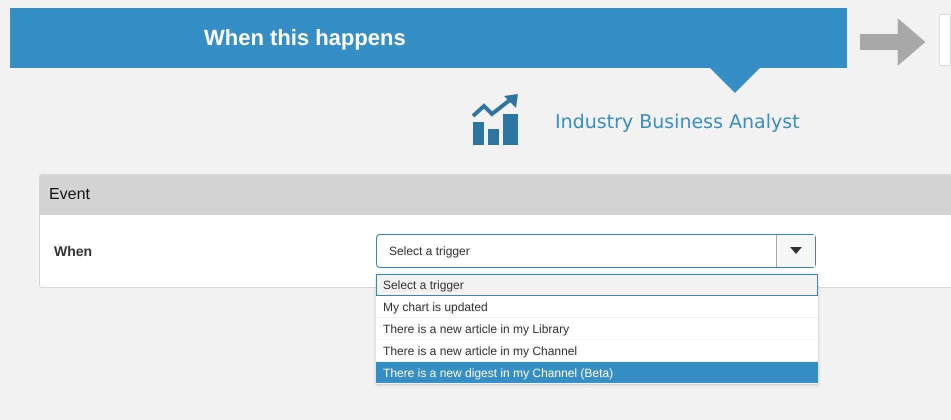 The height and width of the screenshot is (420, 951). I want to click on panel-title: Event, so click(69, 195).